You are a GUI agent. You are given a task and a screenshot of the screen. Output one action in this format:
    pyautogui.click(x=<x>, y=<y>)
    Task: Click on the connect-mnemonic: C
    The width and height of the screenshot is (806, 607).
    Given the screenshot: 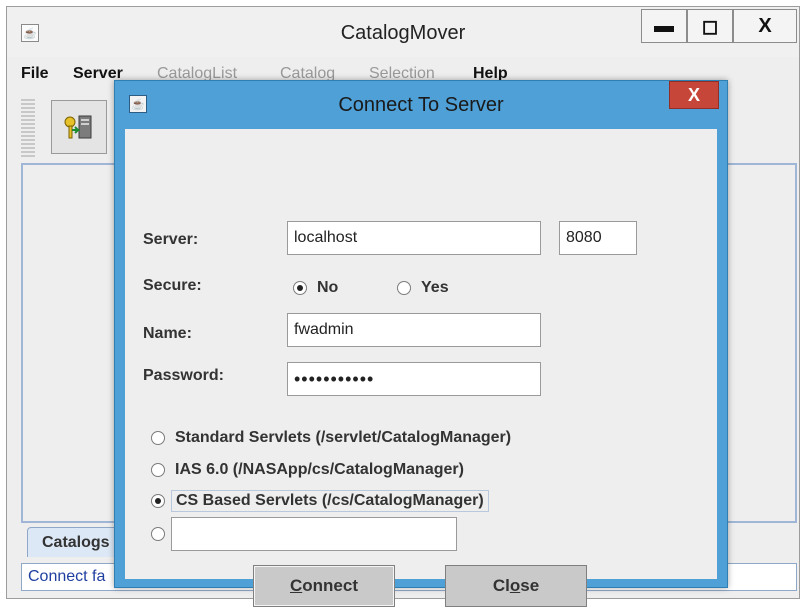 What is the action you would take?
    pyautogui.click(x=296, y=585)
    